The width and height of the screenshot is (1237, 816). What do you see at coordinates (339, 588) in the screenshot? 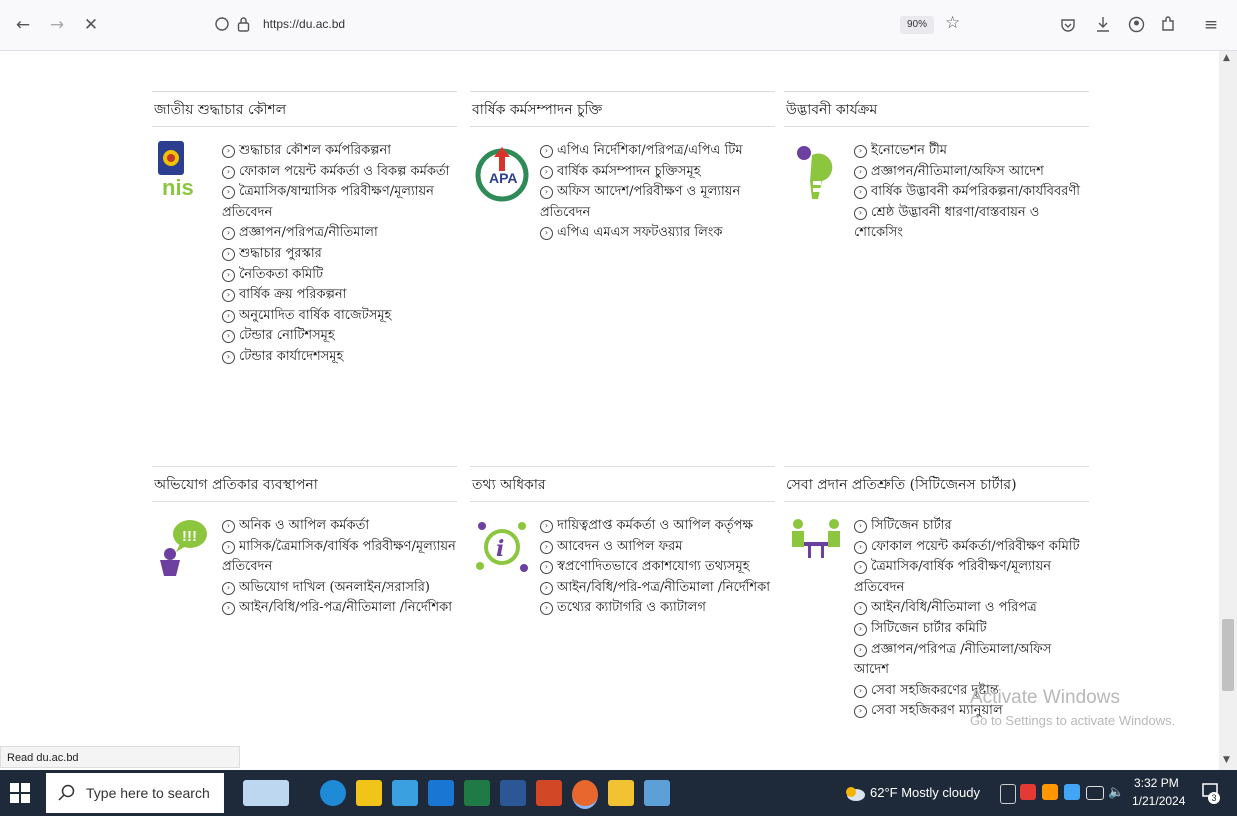
I see `link-item: › অভিযোগ দাখিল (অনলাইন/সরাসরি)` at bounding box center [339, 588].